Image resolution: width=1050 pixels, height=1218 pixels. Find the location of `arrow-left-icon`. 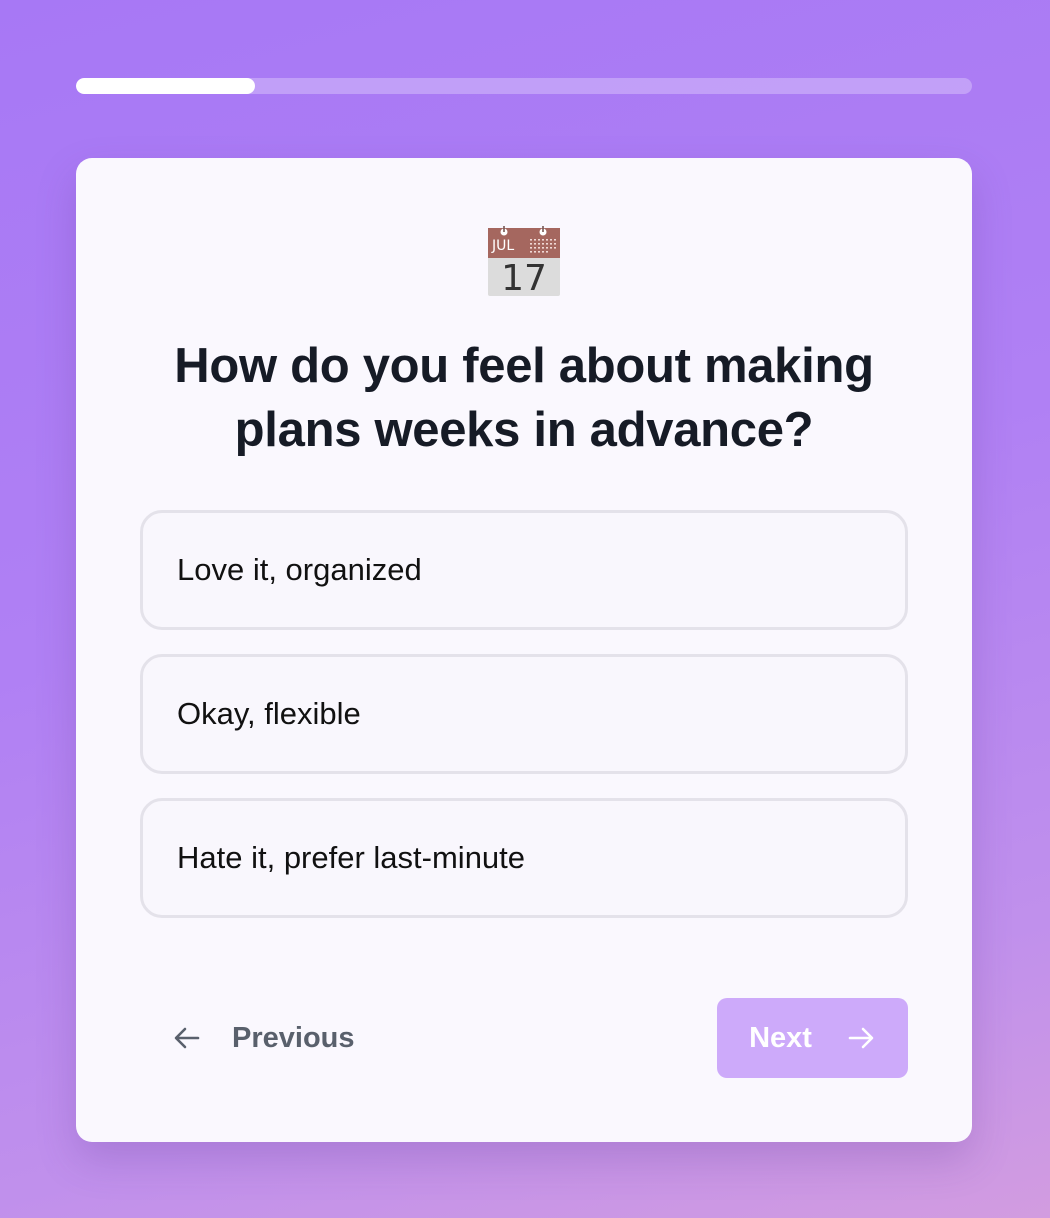

arrow-left-icon is located at coordinates (187, 1038).